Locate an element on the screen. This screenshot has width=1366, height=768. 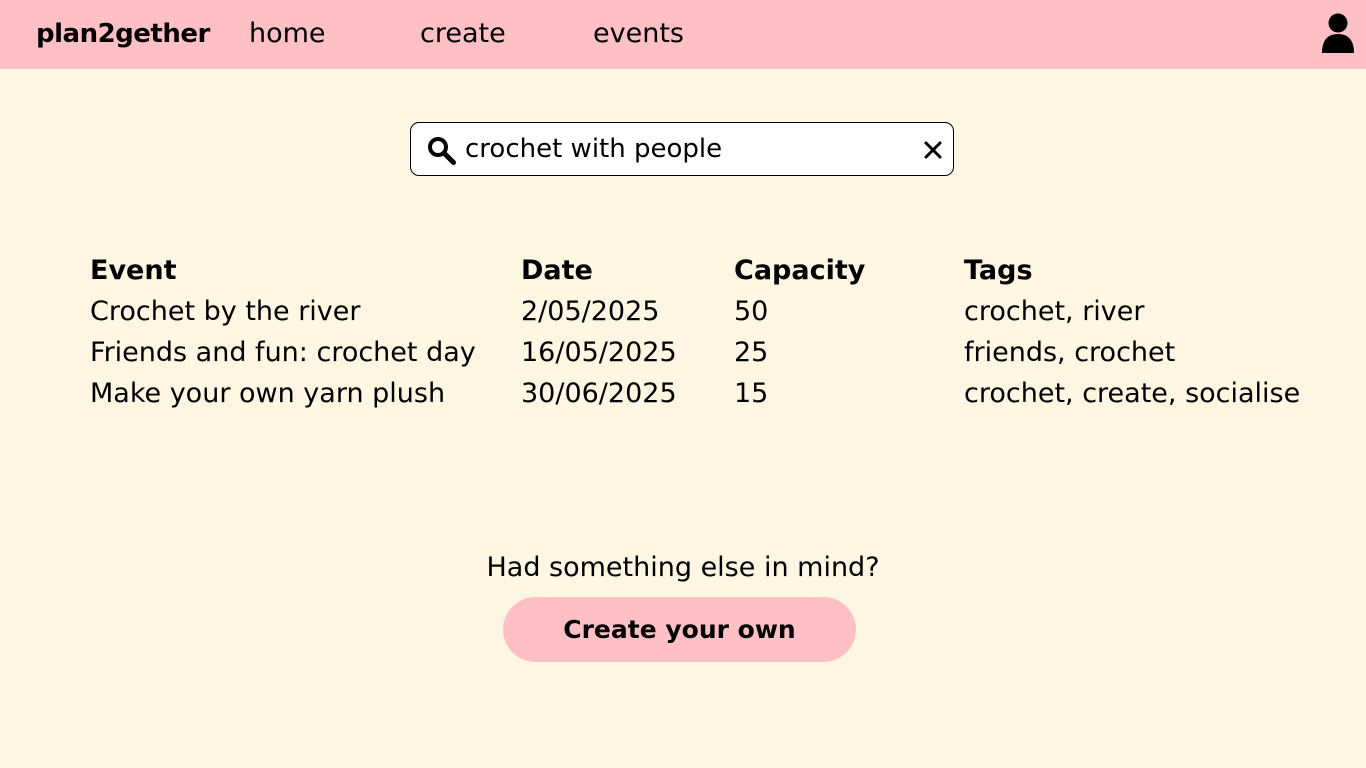
column-header-date: Date is located at coordinates (627, 270).